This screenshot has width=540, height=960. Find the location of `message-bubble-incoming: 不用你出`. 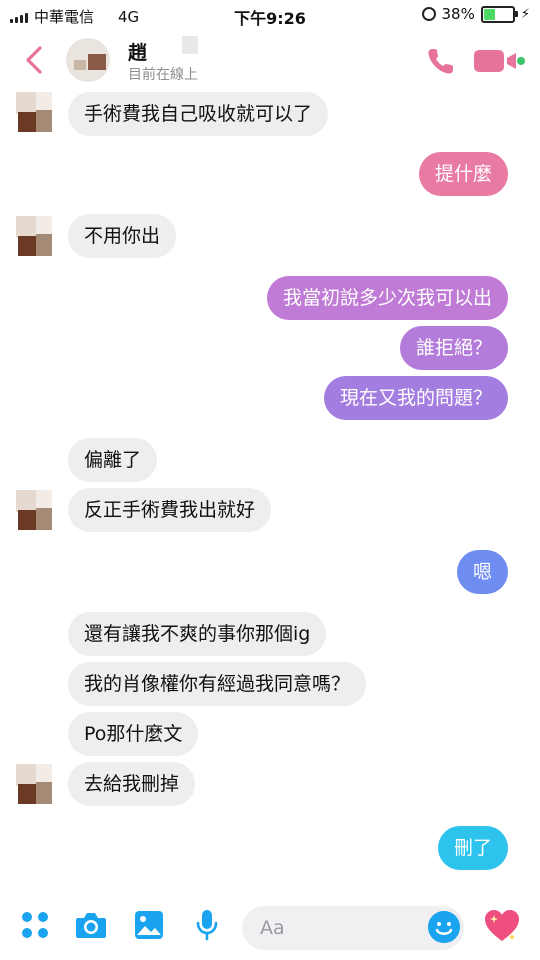

message-bubble-incoming: 不用你出 is located at coordinates (122, 236).